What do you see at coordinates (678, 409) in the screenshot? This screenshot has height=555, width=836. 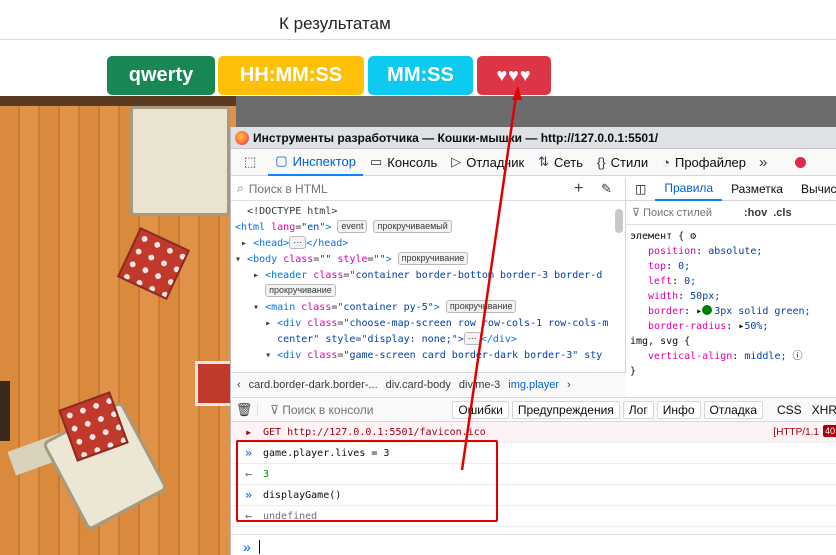 I see `filter-info-button: Инфо` at bounding box center [678, 409].